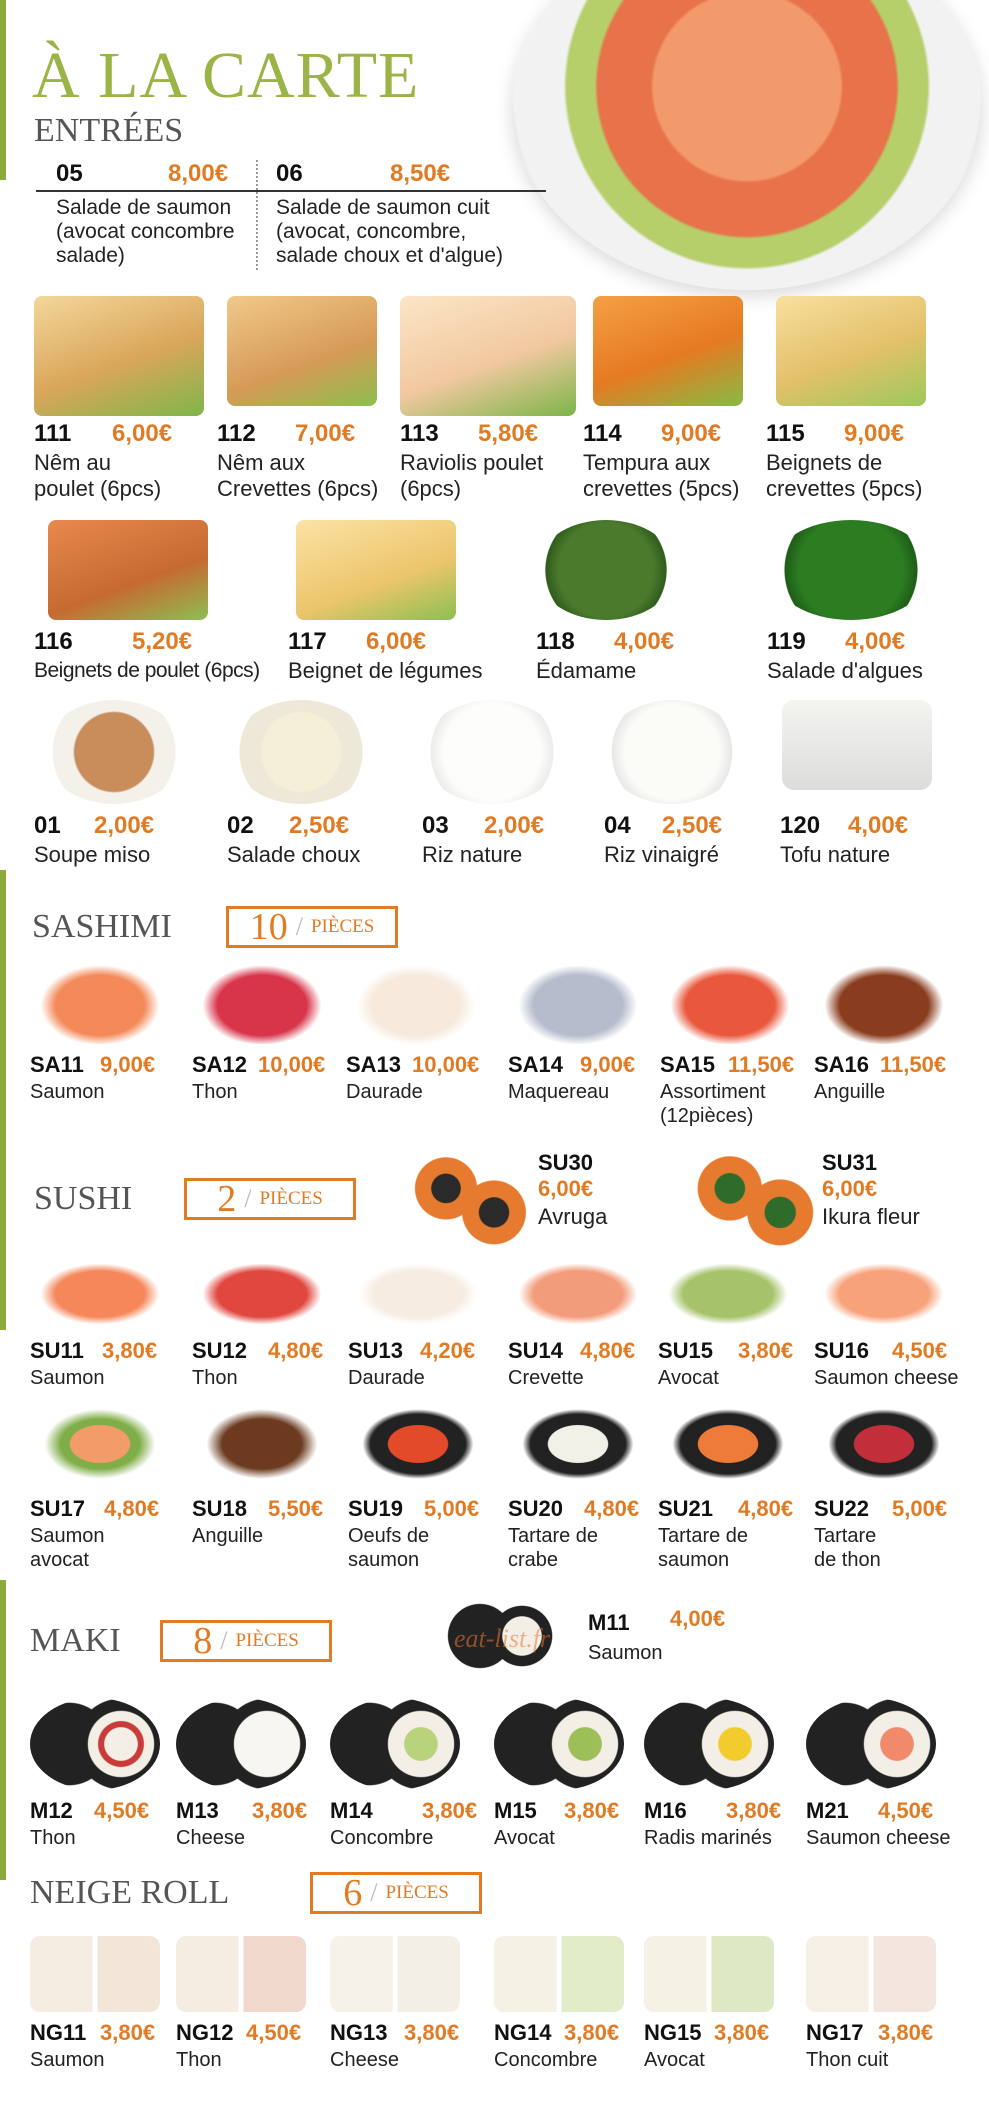 The image size is (989, 2125). Describe the element at coordinates (257, 215) in the screenshot. I see `divider-dotted` at that location.